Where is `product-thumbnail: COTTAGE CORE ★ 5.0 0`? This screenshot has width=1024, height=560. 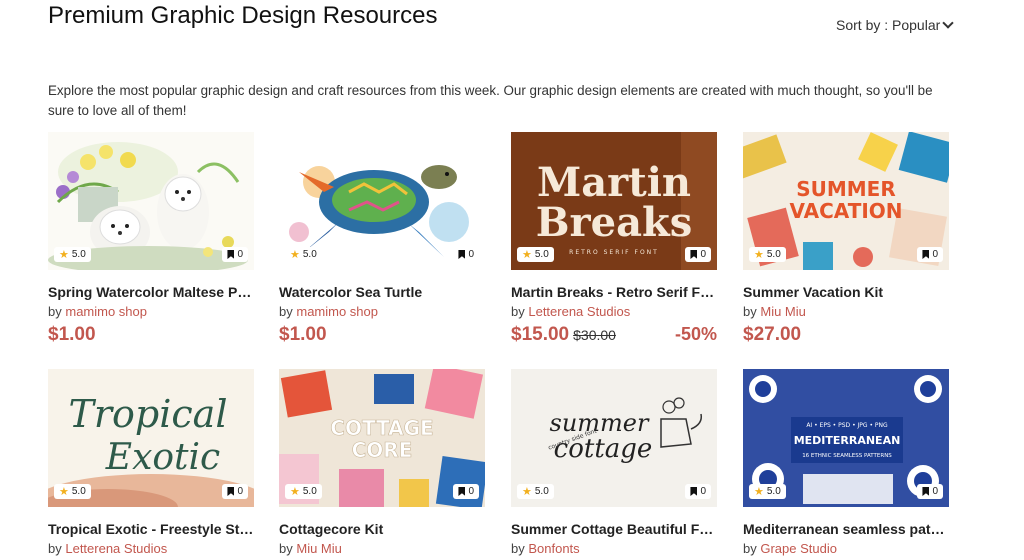 product-thumbnail: COTTAGE CORE ★ 5.0 0 is located at coordinates (382, 438).